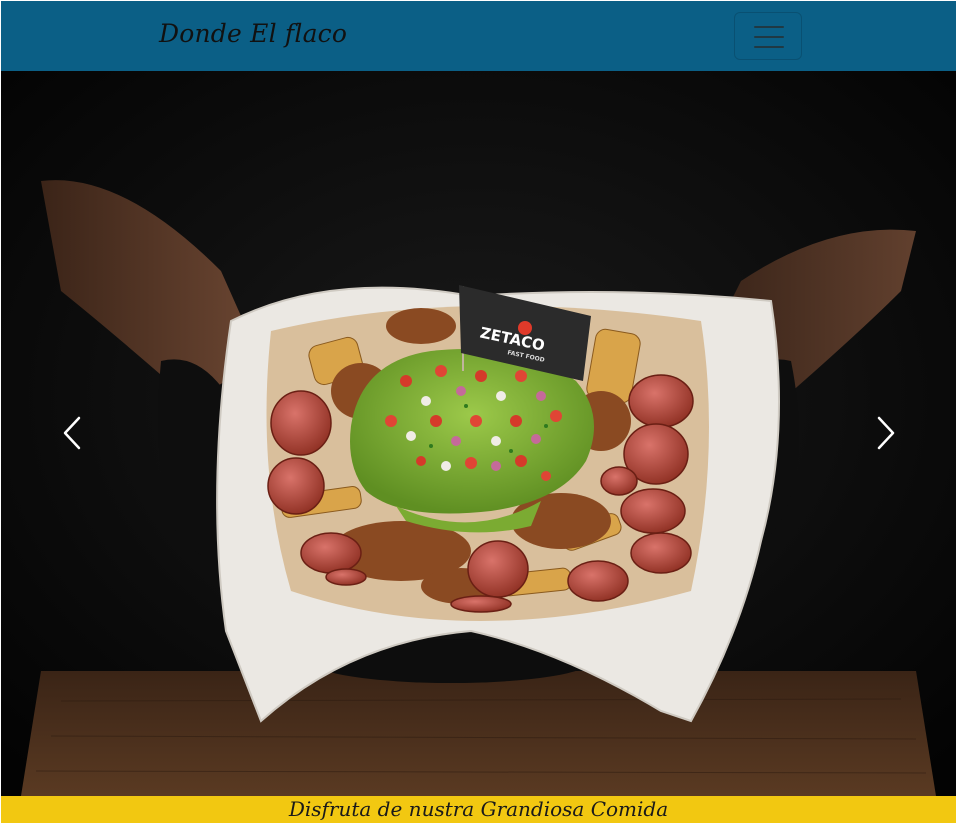 This screenshot has height=823, width=957. I want to click on chevron-left-icon, so click(72, 433).